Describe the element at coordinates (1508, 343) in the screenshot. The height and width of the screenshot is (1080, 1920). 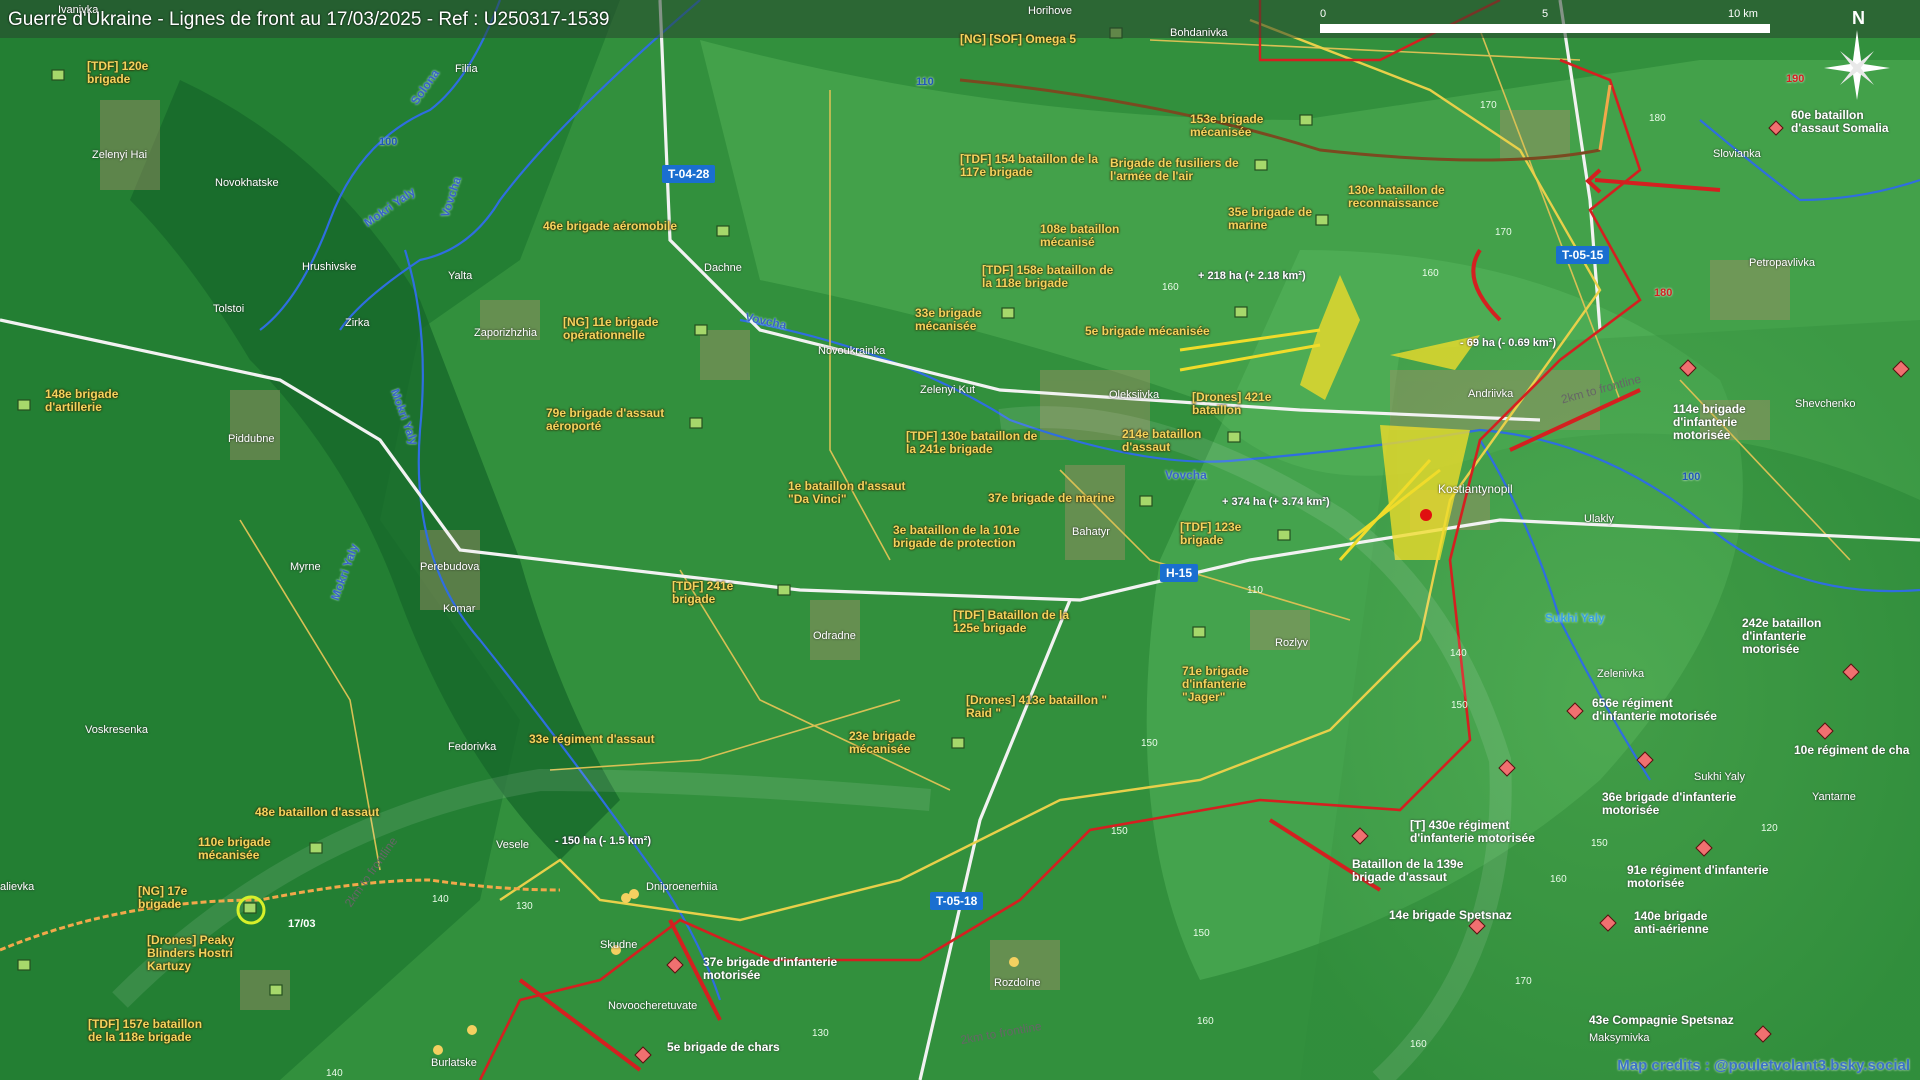
I see `area-change-label: - 69 ha (- 0.69 km²)` at that location.